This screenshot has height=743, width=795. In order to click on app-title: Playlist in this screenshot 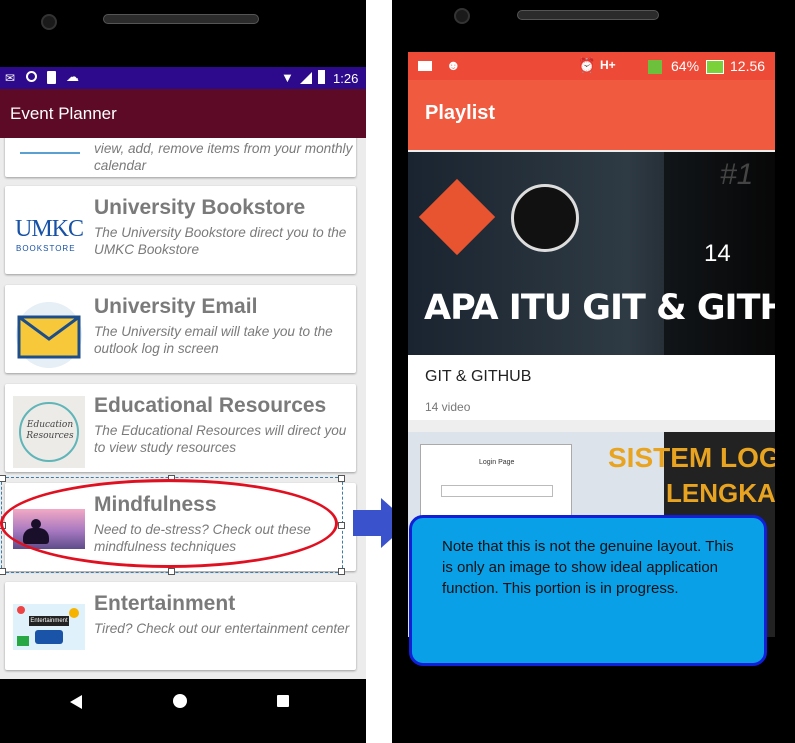, I will do `click(460, 113)`.